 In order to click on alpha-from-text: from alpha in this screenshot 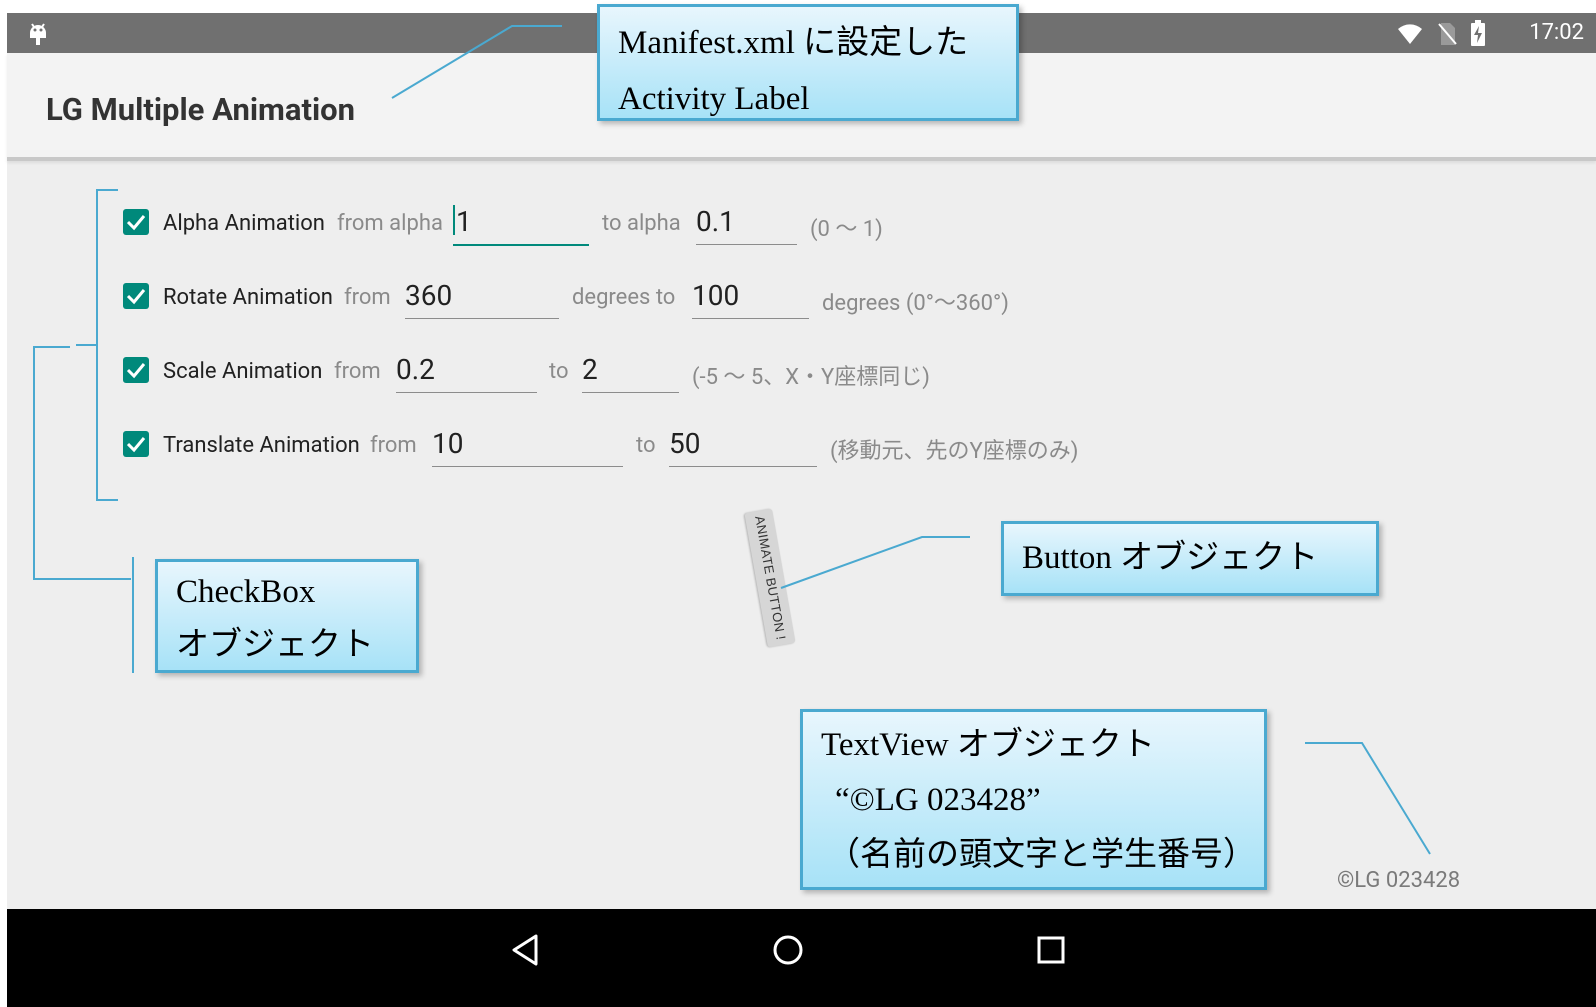, I will do `click(390, 223)`.